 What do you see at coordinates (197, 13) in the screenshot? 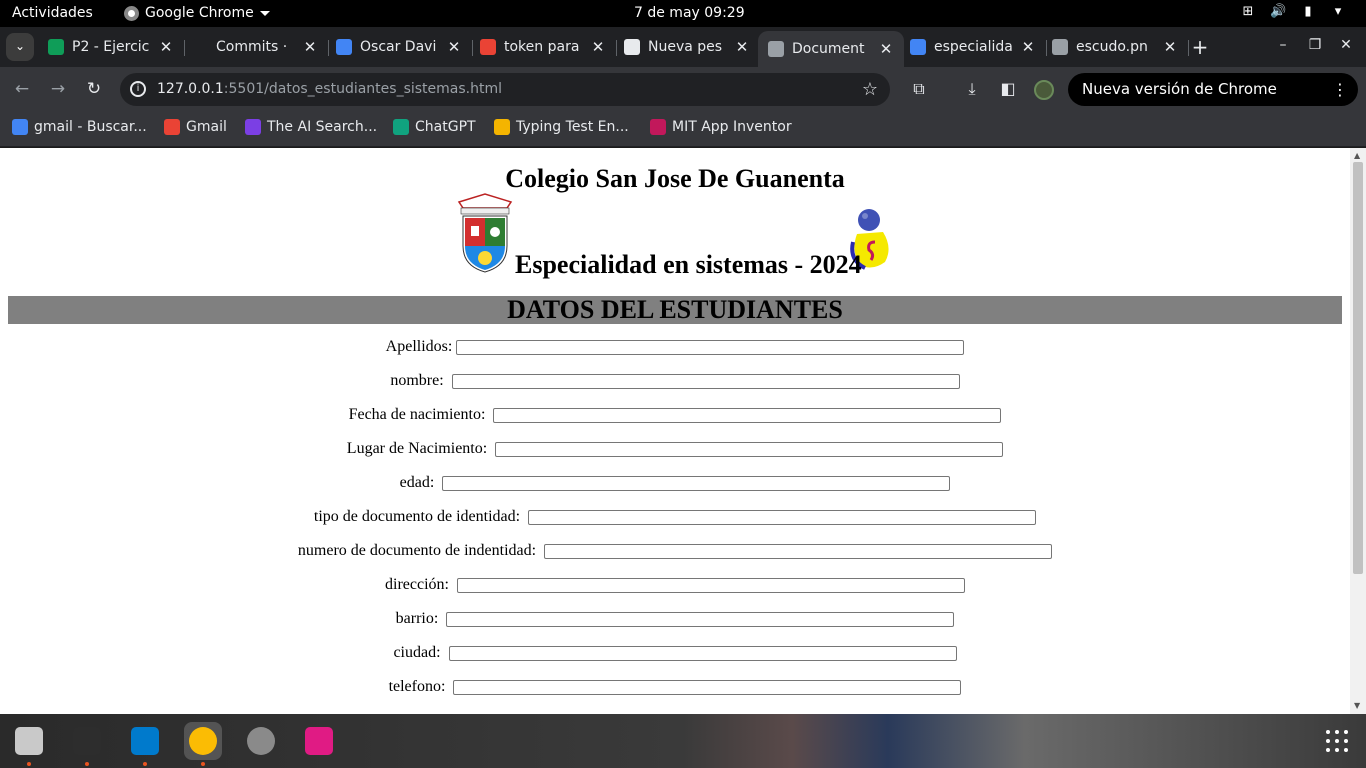
I see `app-menu: Google Chrome` at bounding box center [197, 13].